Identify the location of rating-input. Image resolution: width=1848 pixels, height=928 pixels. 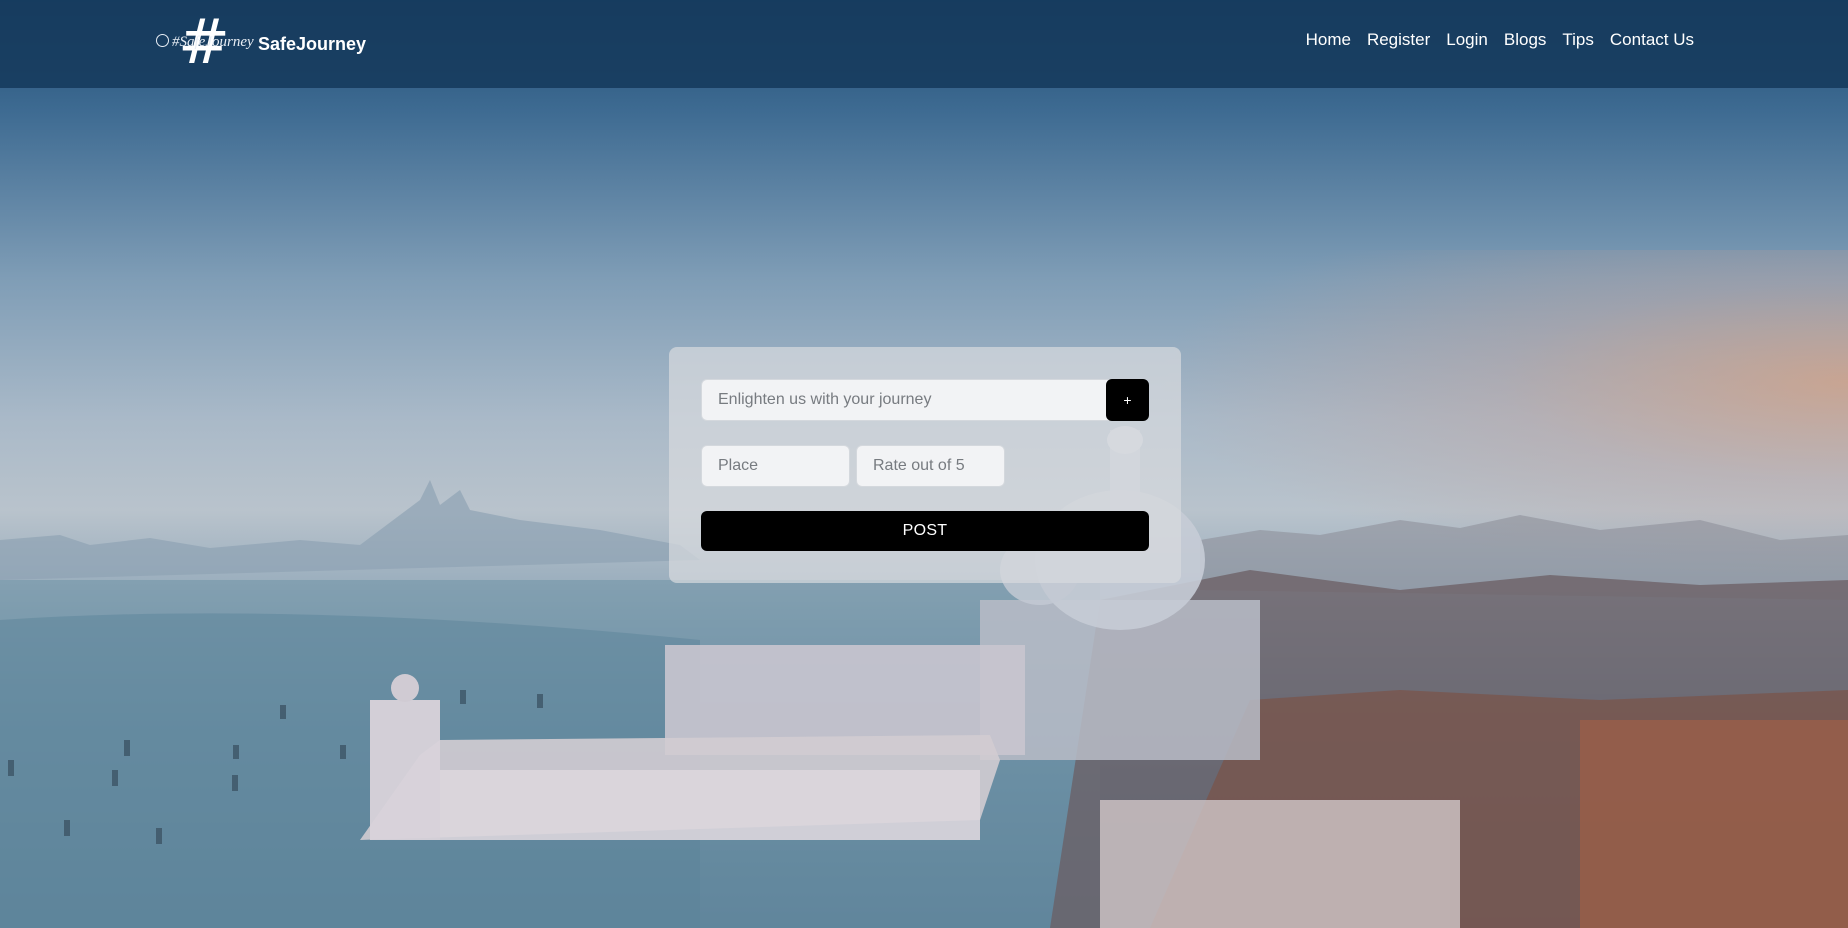
(930, 466).